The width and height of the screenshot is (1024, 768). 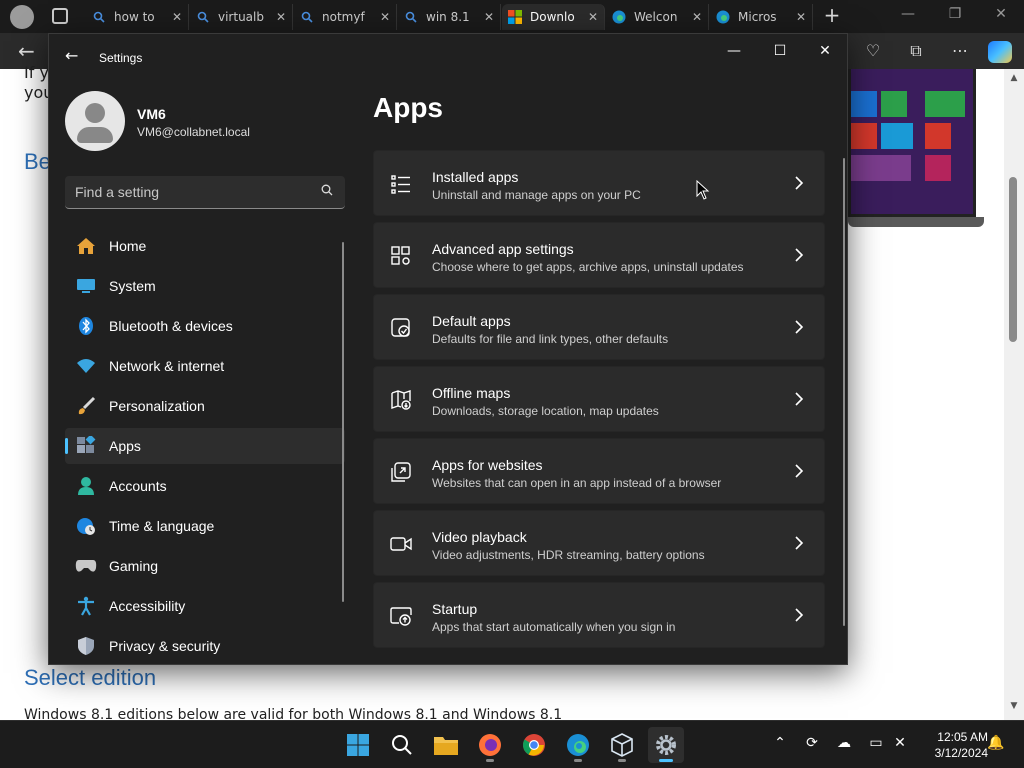 I want to click on sidebar-item-personalization: Personalization, so click(x=205, y=406).